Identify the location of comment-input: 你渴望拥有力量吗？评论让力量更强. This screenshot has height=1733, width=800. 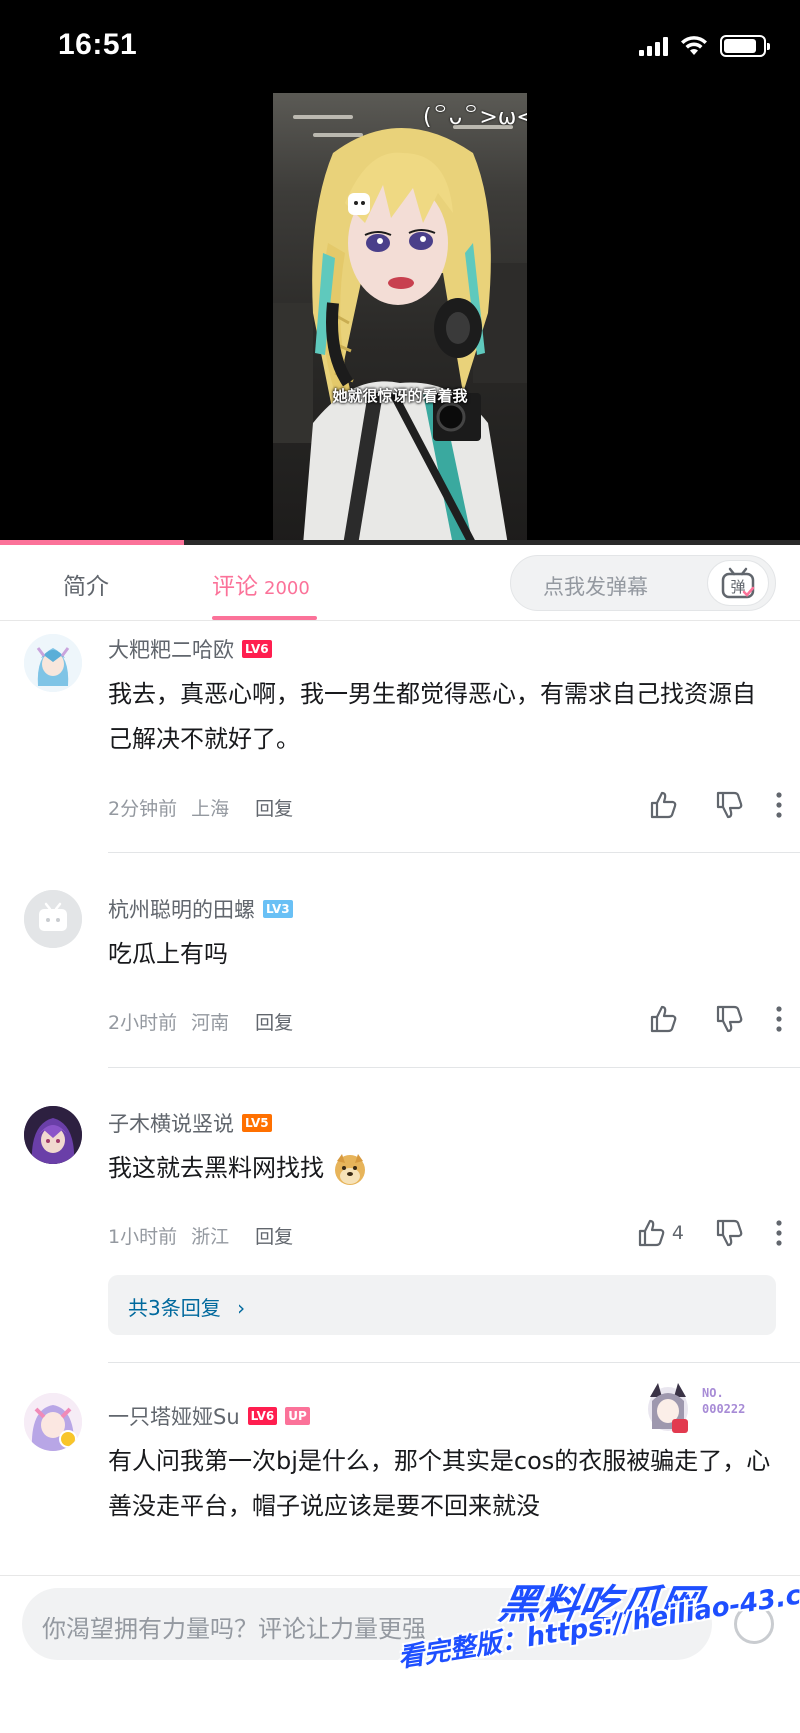
(367, 1624).